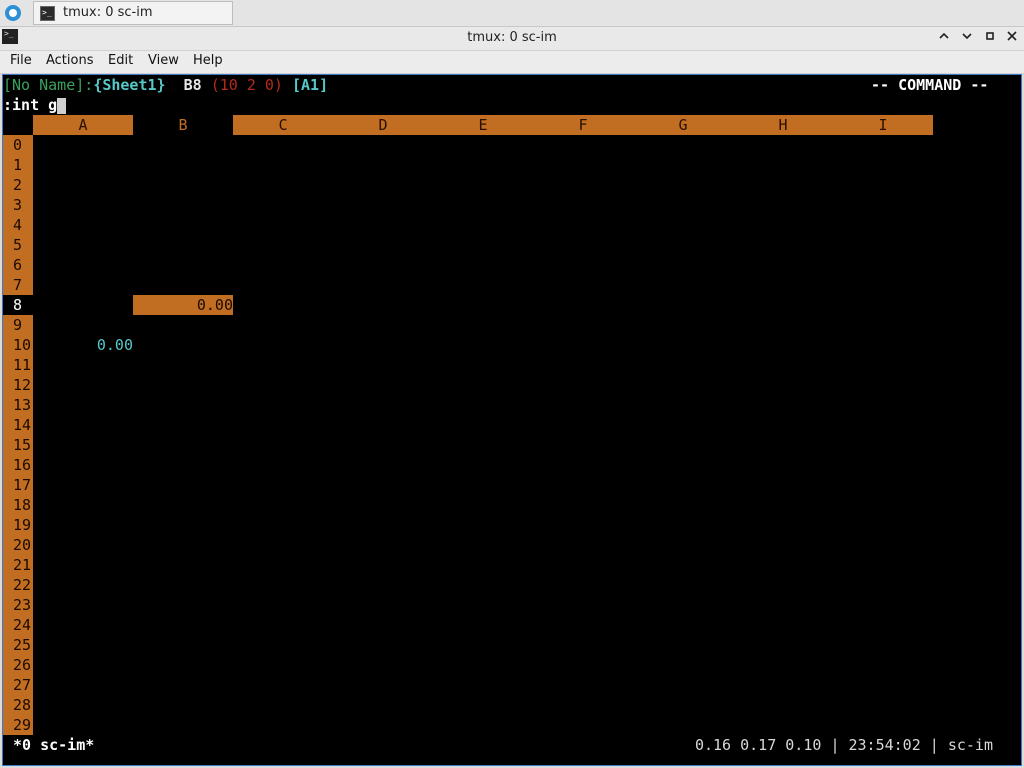 This screenshot has height=768, width=1024. Describe the element at coordinates (62, 105) in the screenshot. I see `text-cursor` at that location.